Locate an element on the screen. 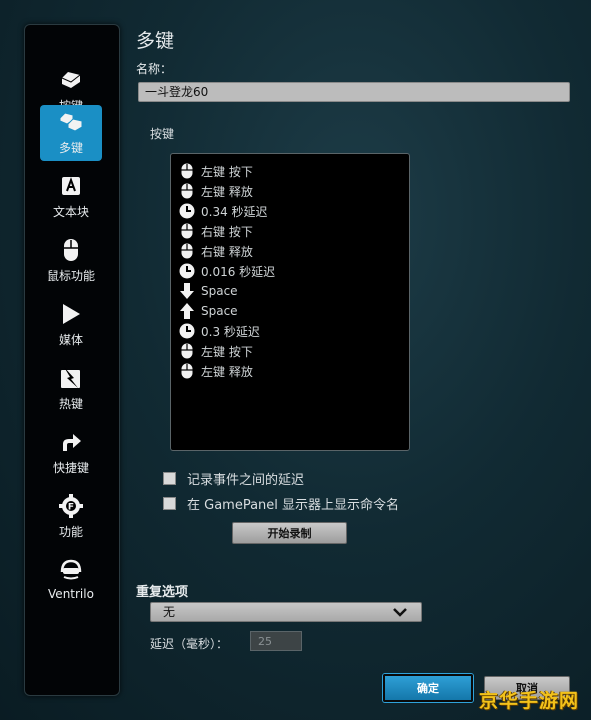 The image size is (591, 720). sidebar-item-shortcut: 快捷键 is located at coordinates (71, 453).